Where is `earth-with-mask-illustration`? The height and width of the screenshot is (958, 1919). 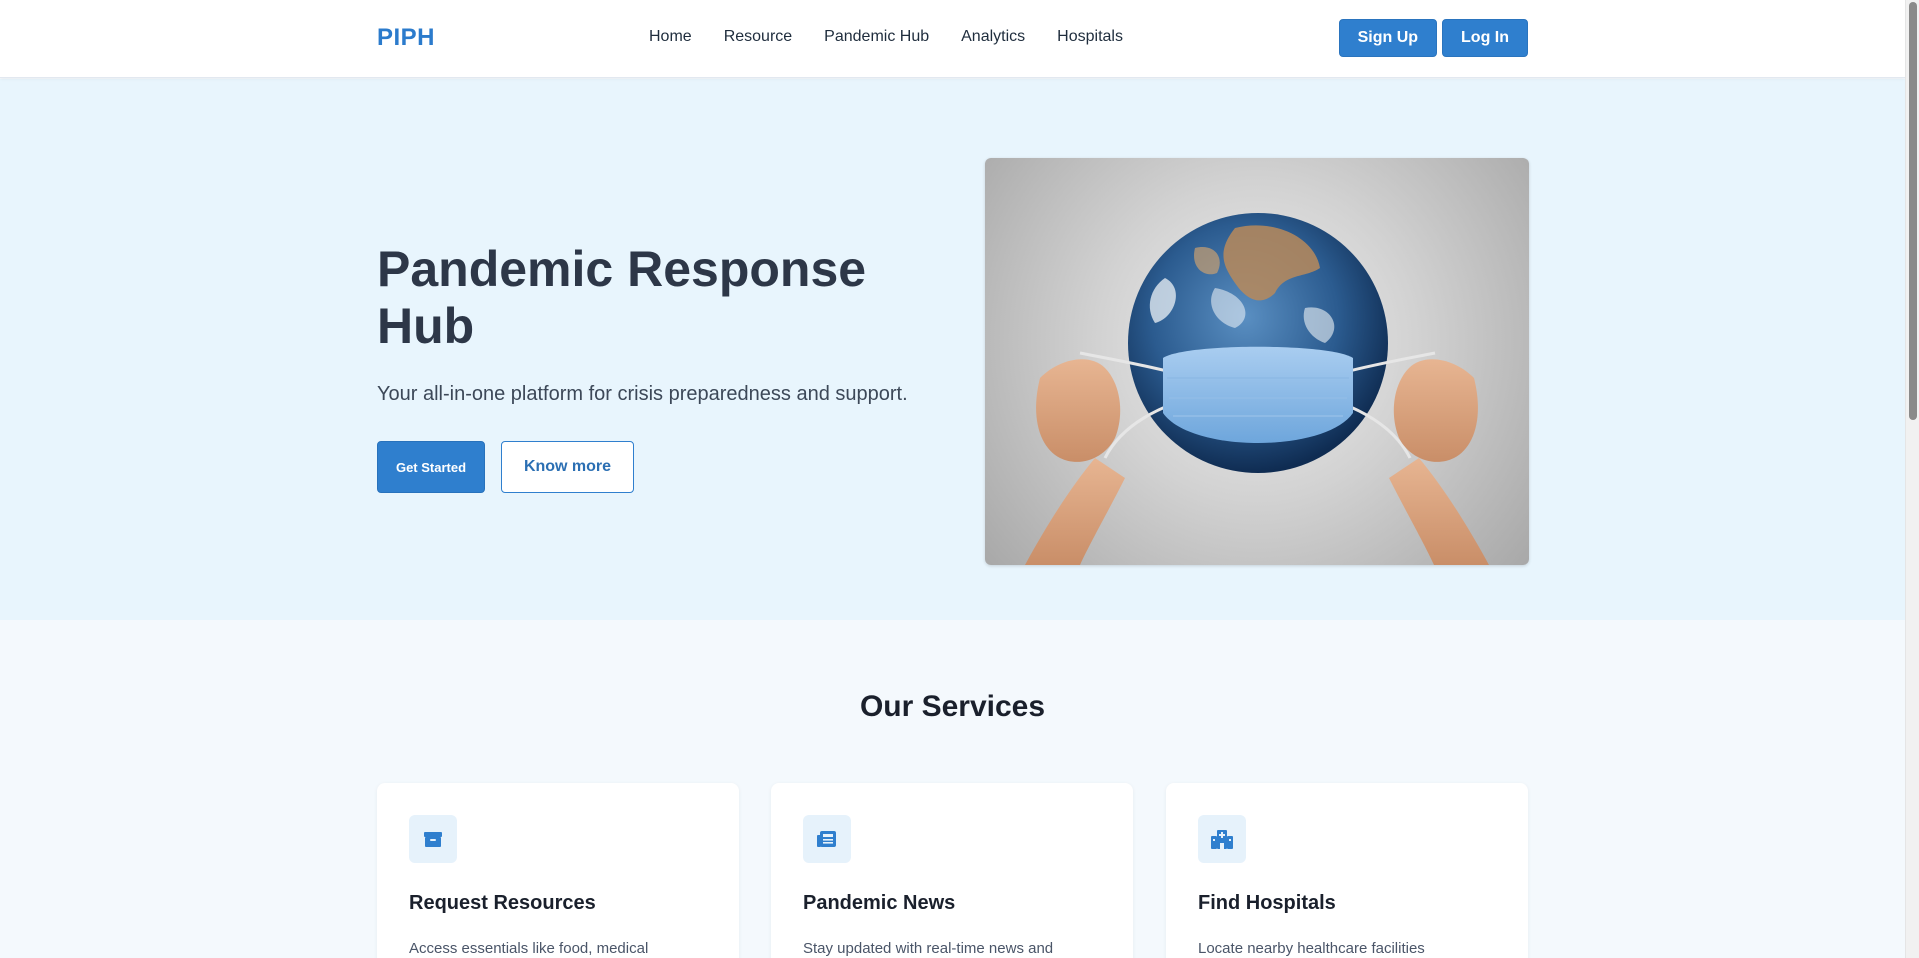 earth-with-mask-illustration is located at coordinates (1257, 389).